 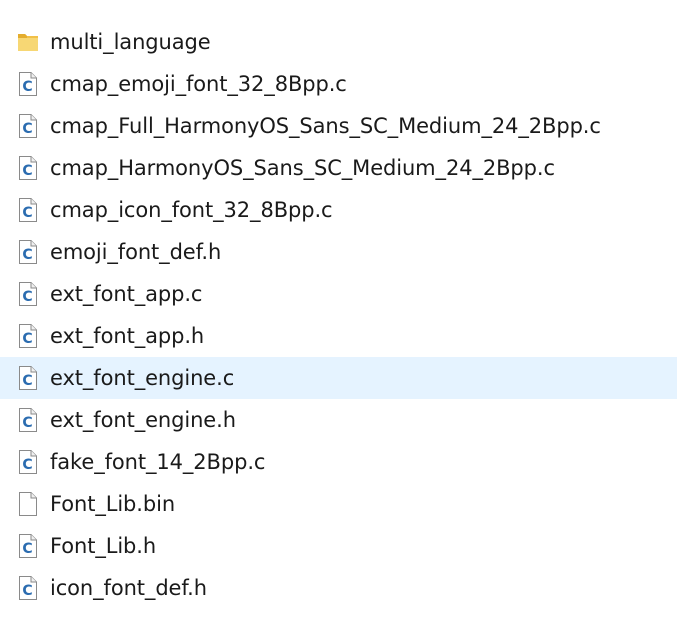 What do you see at coordinates (130, 42) in the screenshot?
I see `file-name: multi_language` at bounding box center [130, 42].